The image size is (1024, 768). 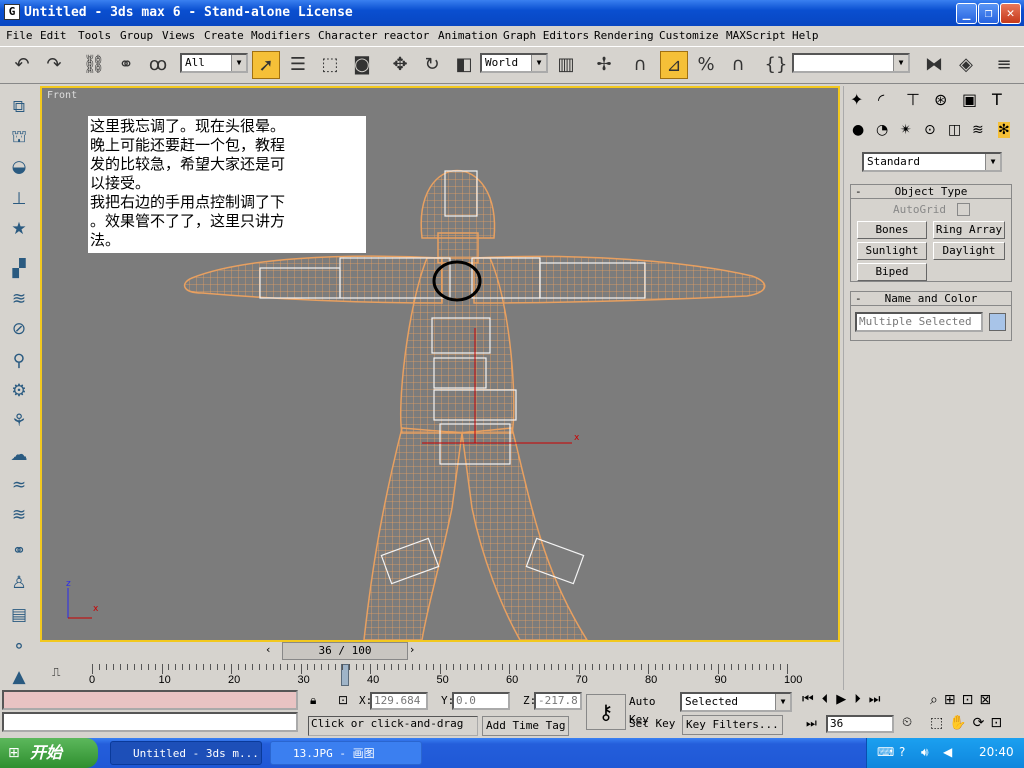 What do you see at coordinates (19, 361) in the screenshot?
I see `motor-icon: ⚲` at bounding box center [19, 361].